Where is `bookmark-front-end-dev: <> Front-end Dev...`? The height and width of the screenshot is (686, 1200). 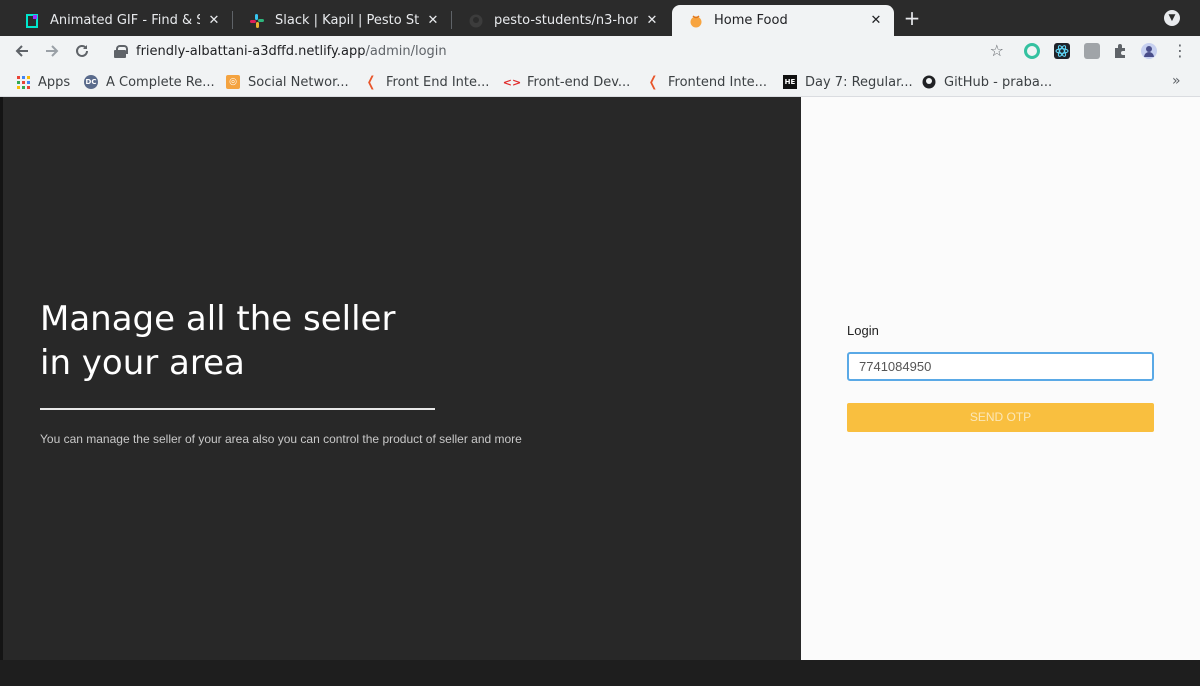
bookmark-front-end-dev: <> Front-end Dev... is located at coordinates (566, 82).